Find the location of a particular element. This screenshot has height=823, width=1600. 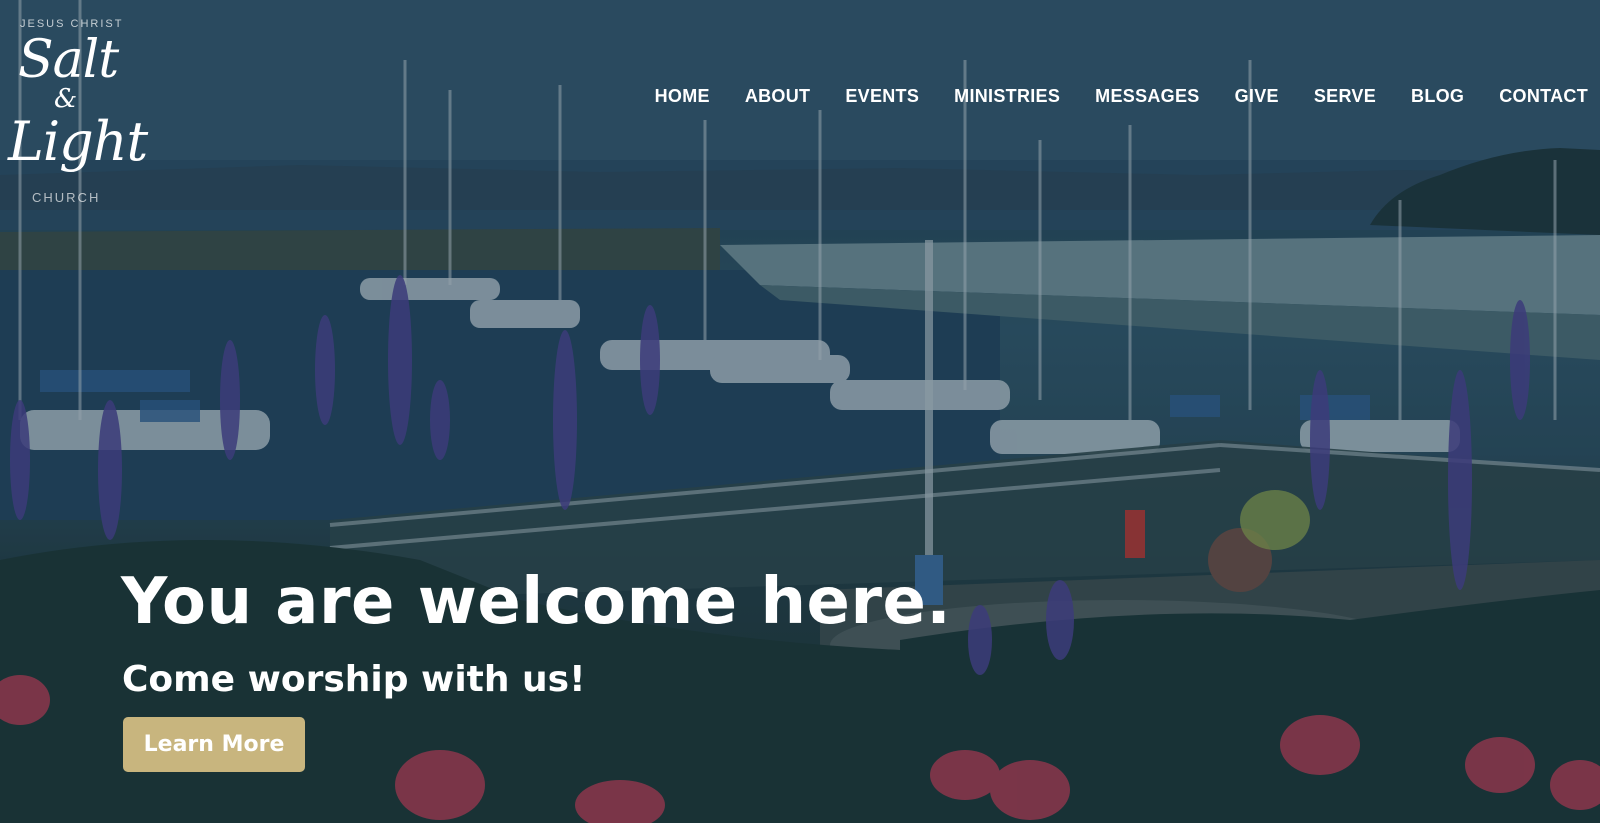

nav-ministries: MINISTRIES is located at coordinates (1007, 96).